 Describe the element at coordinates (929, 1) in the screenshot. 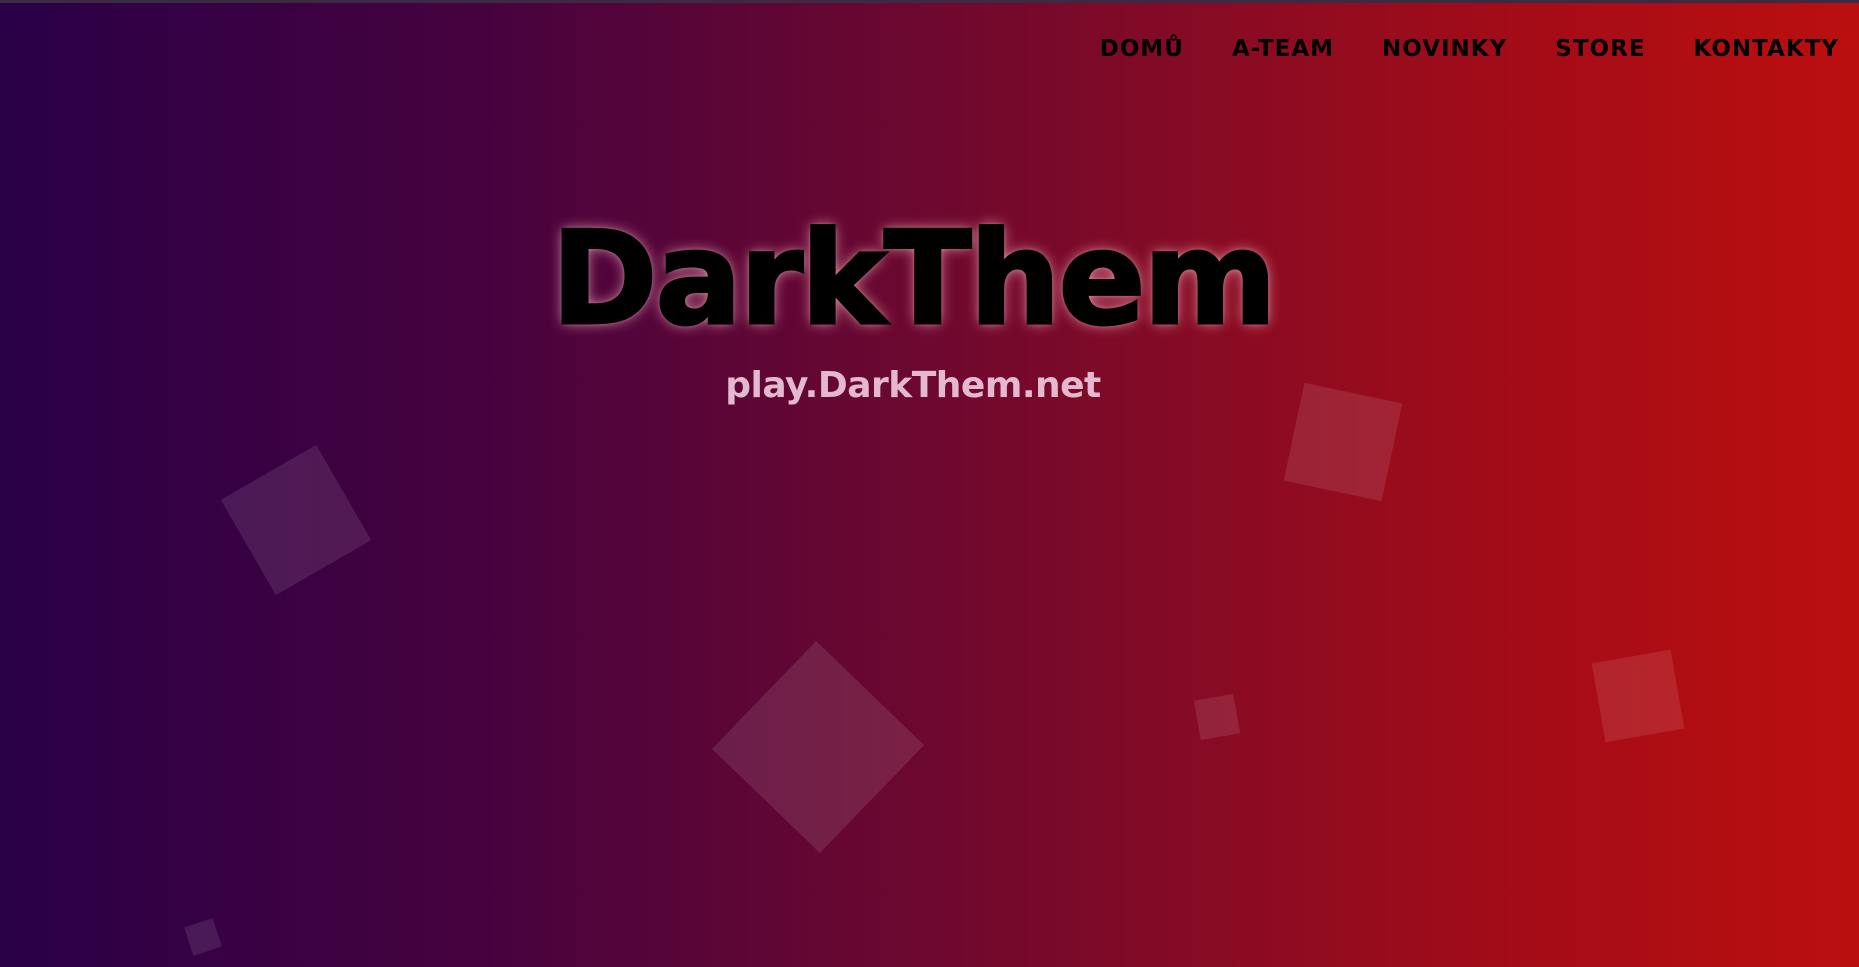

I see `top-border` at that location.